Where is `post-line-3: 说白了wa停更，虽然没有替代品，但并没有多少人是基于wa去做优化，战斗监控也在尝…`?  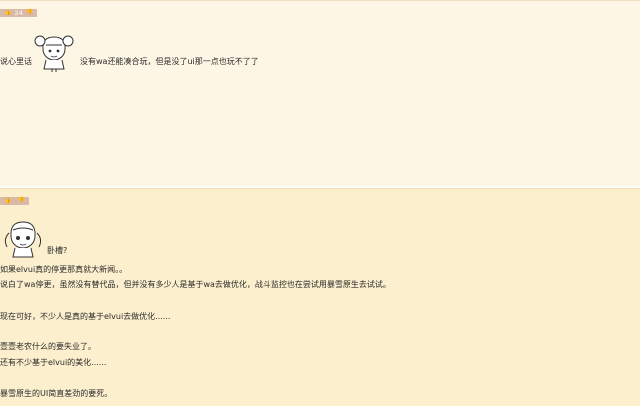 post-line-3: 说白了wa停更，虽然没有替代品，但并没有多少人是基于wa去做优化，战斗监控也在尝… is located at coordinates (195, 284).